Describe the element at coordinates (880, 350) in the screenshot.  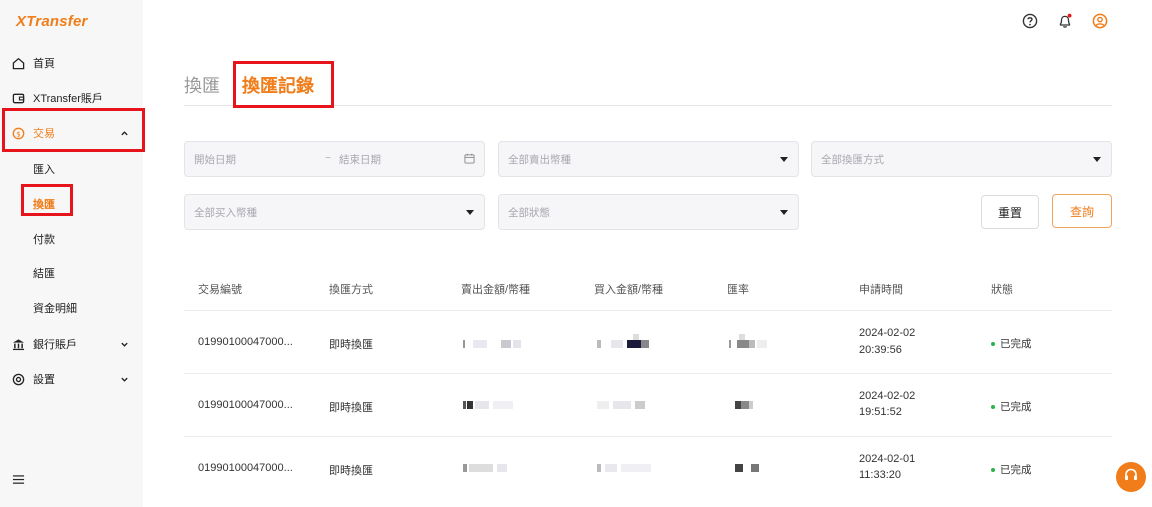
I see `cell-time: 20:39:56` at that location.